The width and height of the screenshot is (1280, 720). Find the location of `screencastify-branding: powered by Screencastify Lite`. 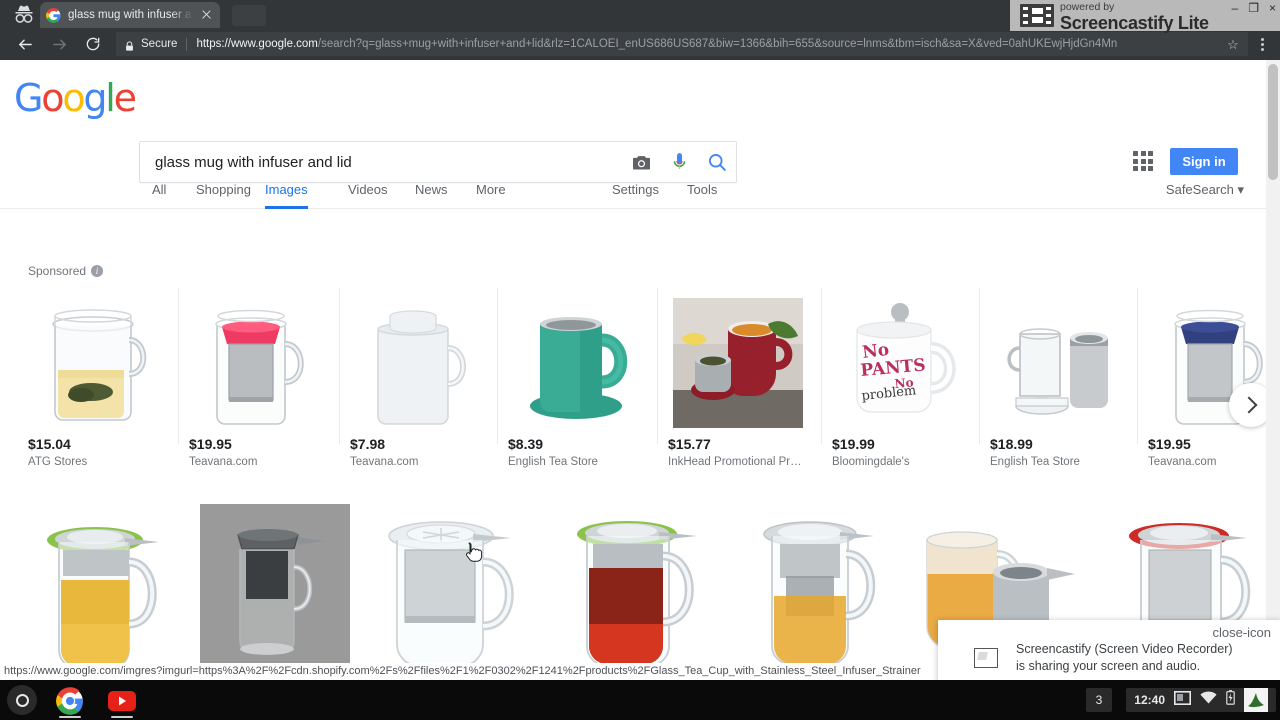

screencastify-branding: powered by Screencastify Lite is located at coordinates (1134, 16).